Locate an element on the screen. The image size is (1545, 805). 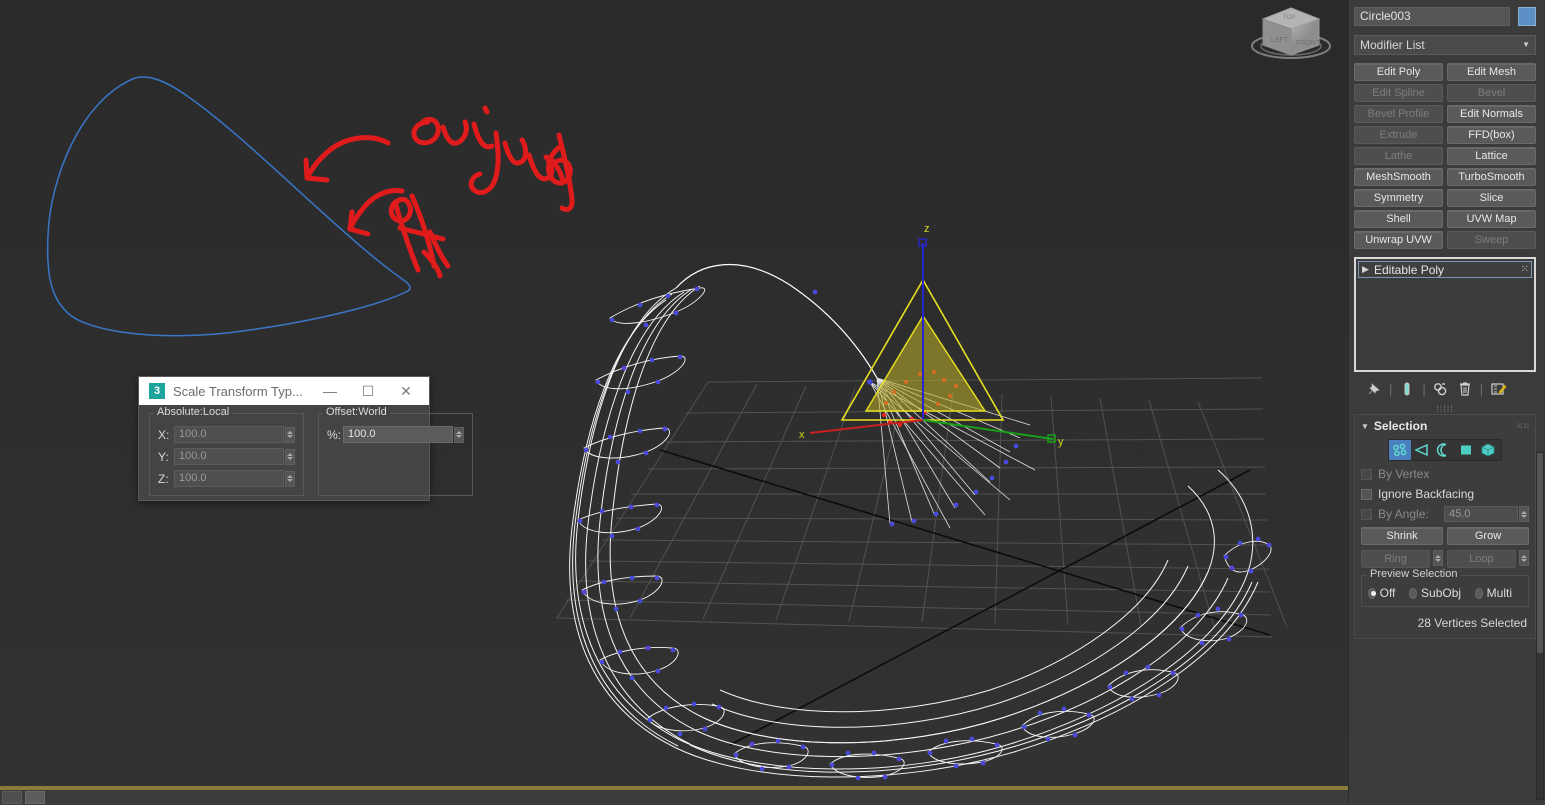
polygon-mode-icon is located at coordinates (1466, 450).